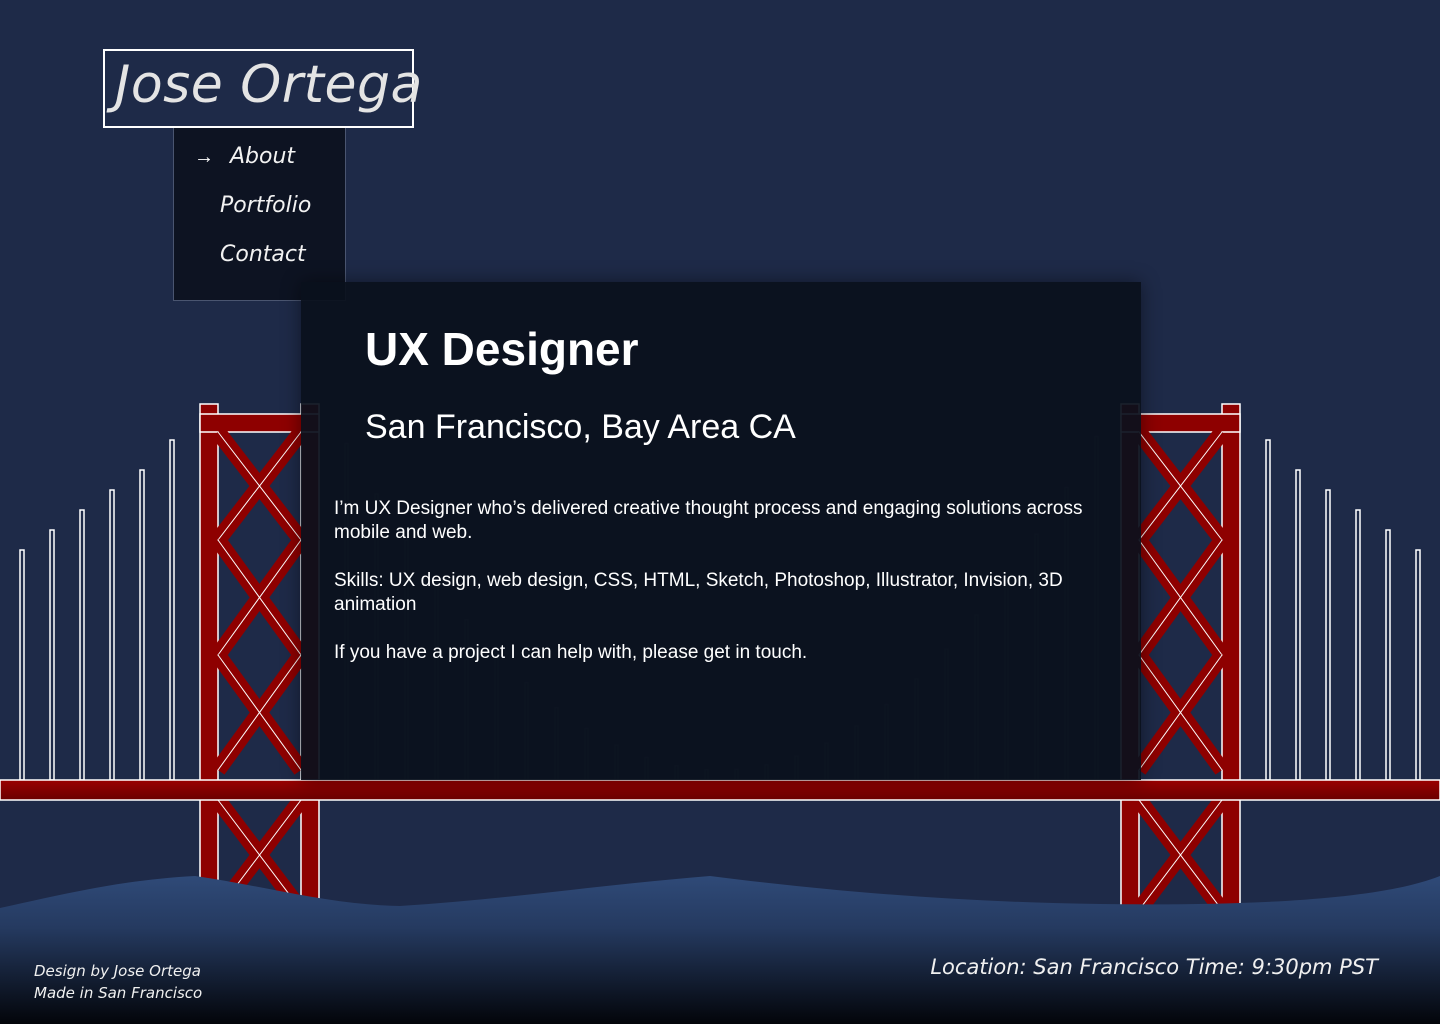 The image size is (1440, 1024). What do you see at coordinates (118, 993) in the screenshot?
I see `made-in-credit: Made in San Francisco` at bounding box center [118, 993].